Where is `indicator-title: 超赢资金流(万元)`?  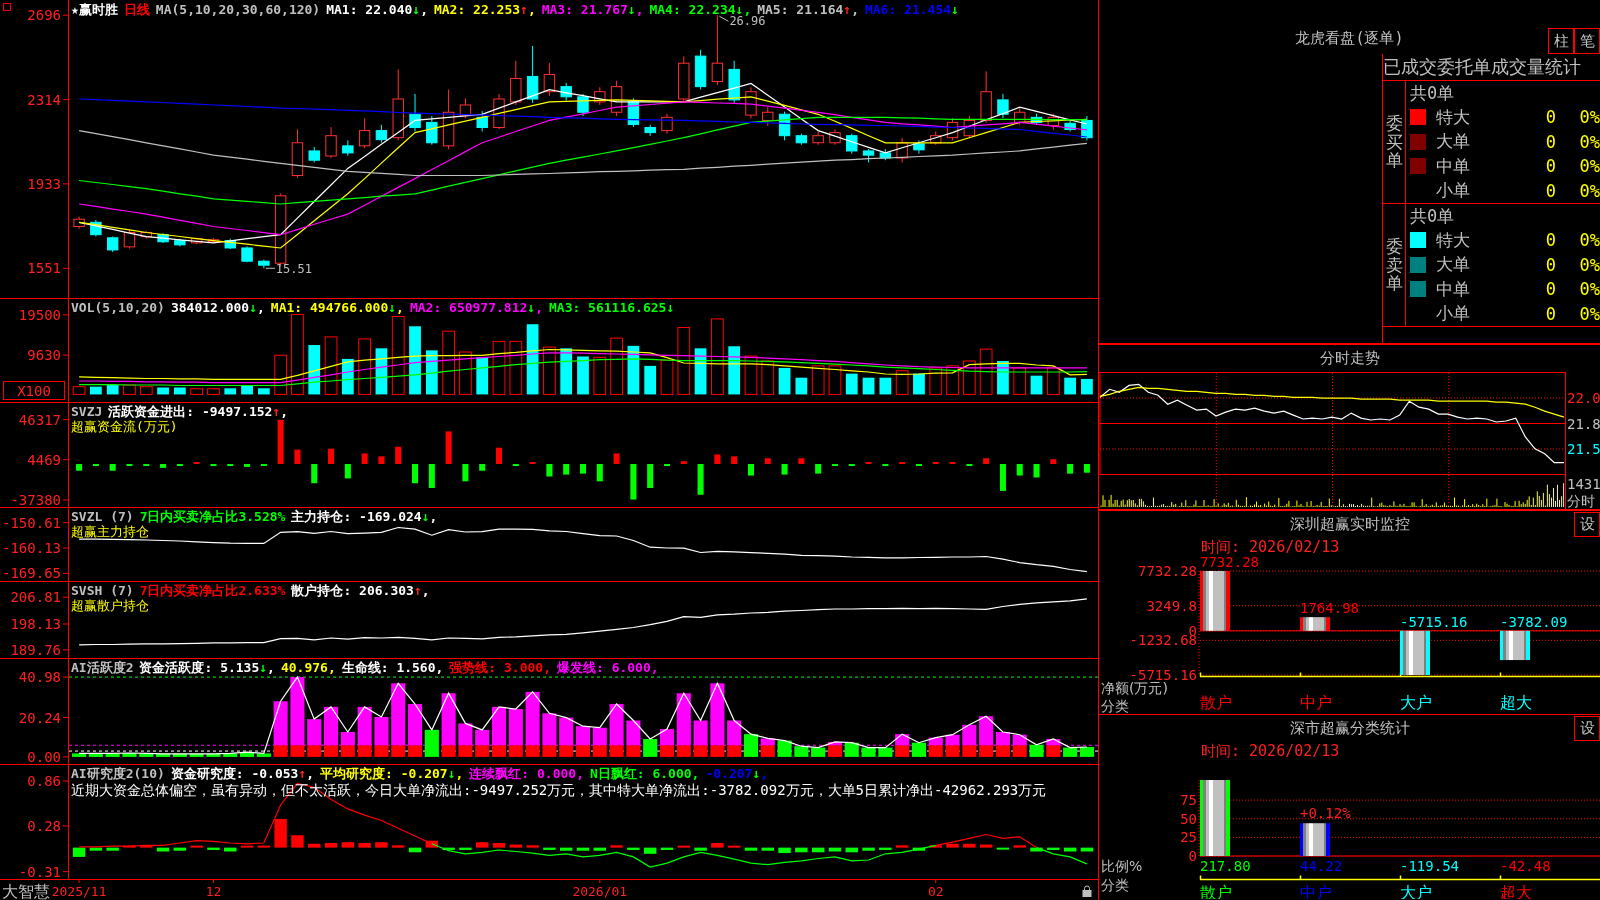 indicator-title: 超赢资金流(万元) is located at coordinates (124, 426).